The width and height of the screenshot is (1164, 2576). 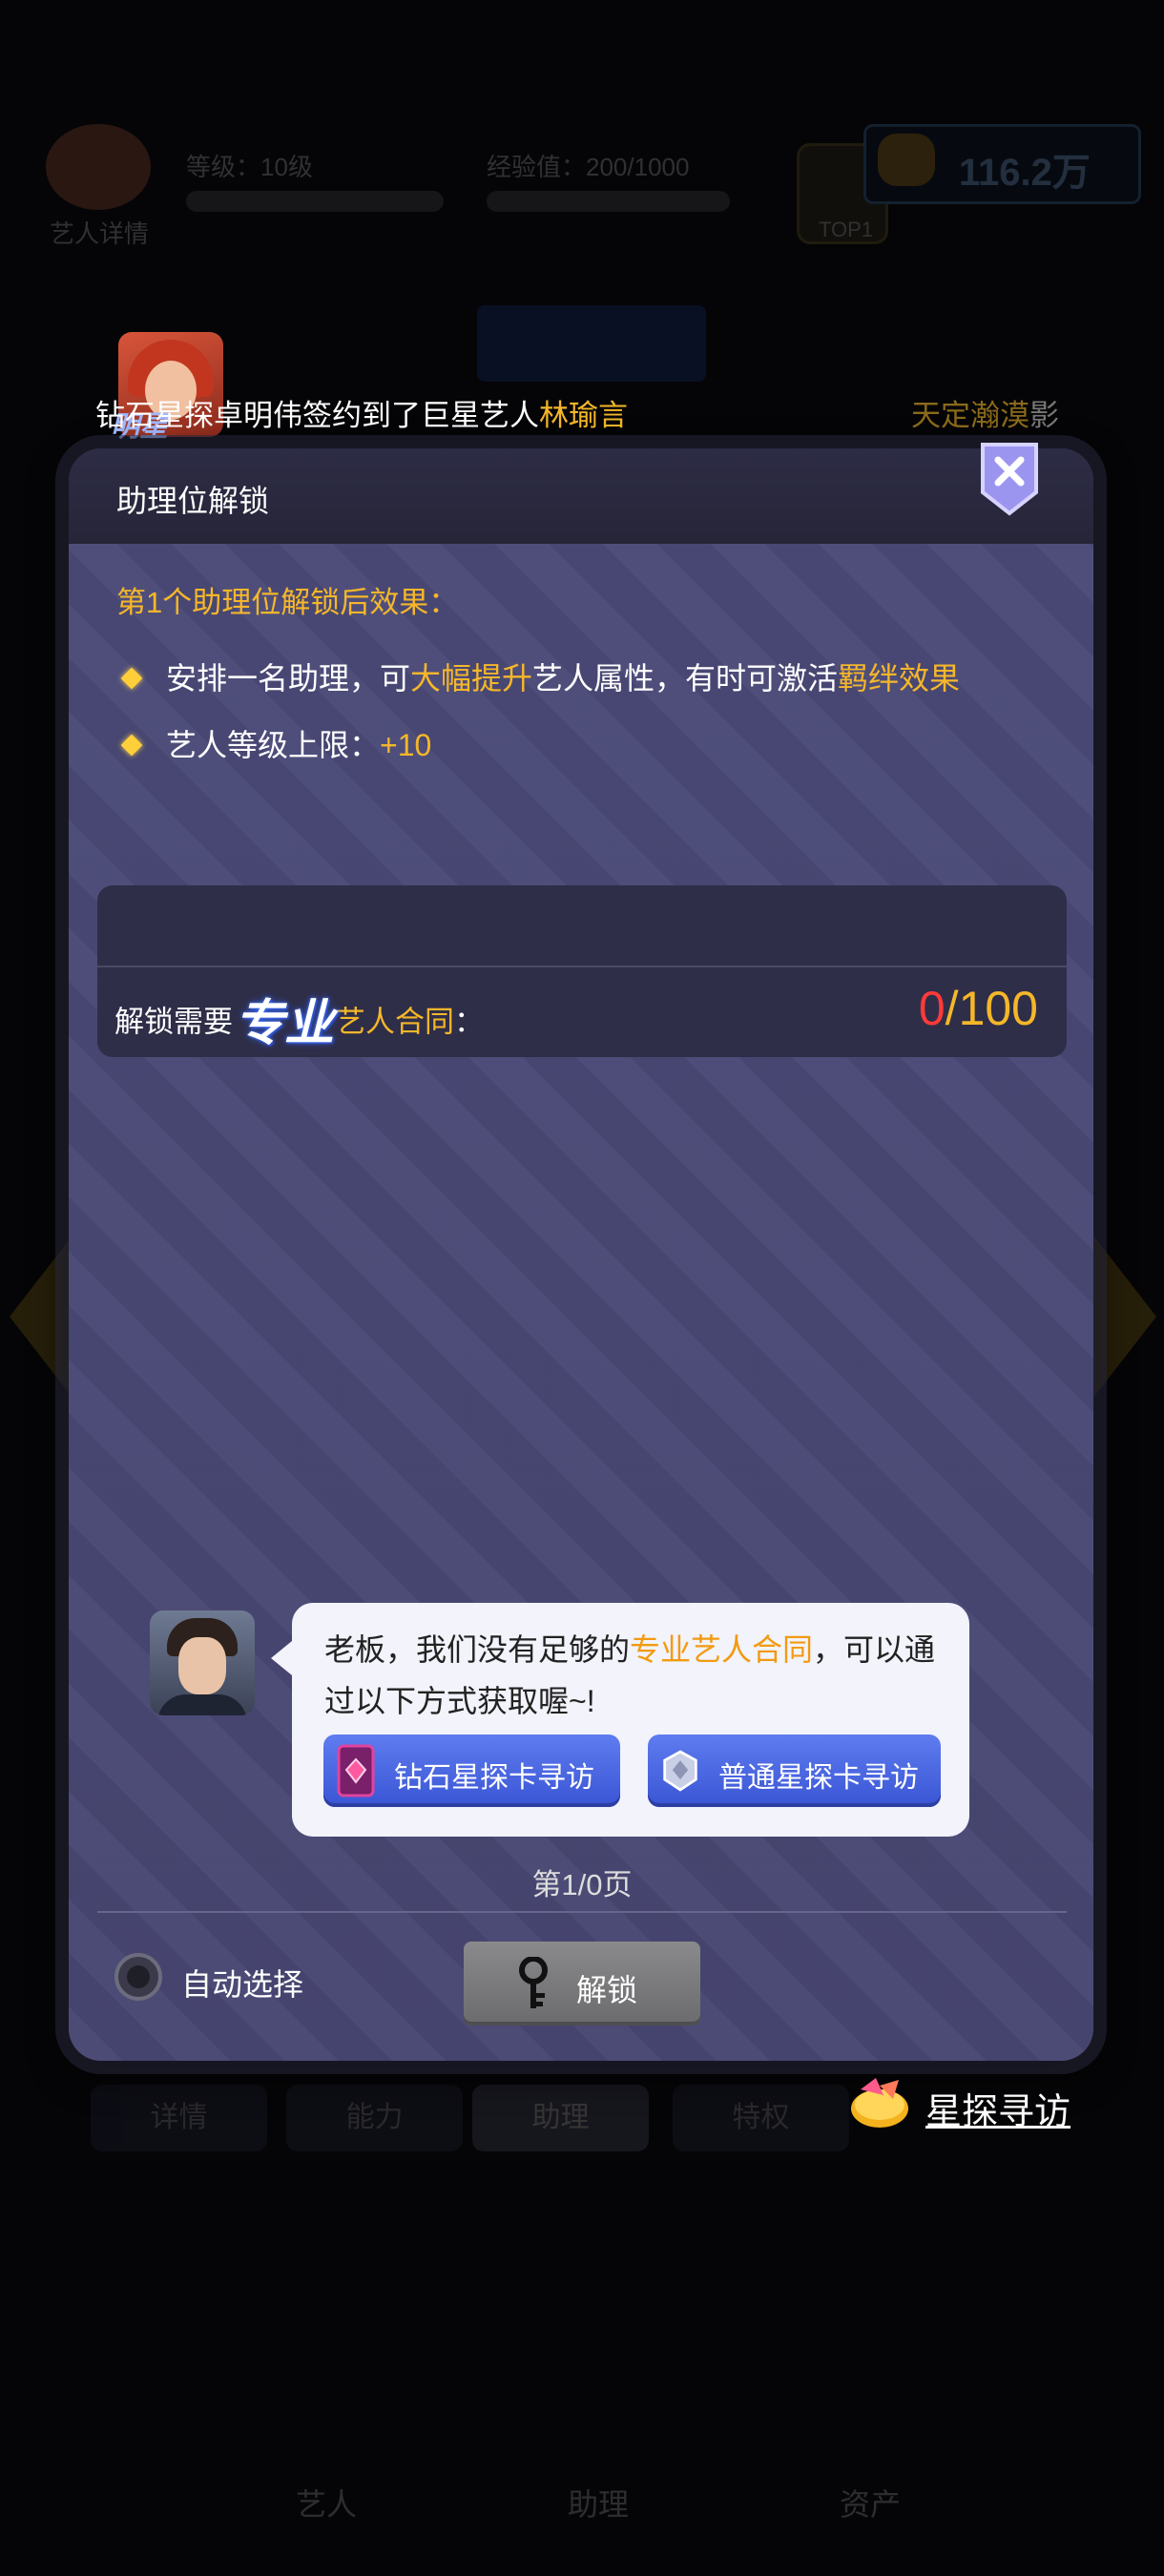 I want to click on dialog-title: 助理位解锁, so click(x=193, y=501).